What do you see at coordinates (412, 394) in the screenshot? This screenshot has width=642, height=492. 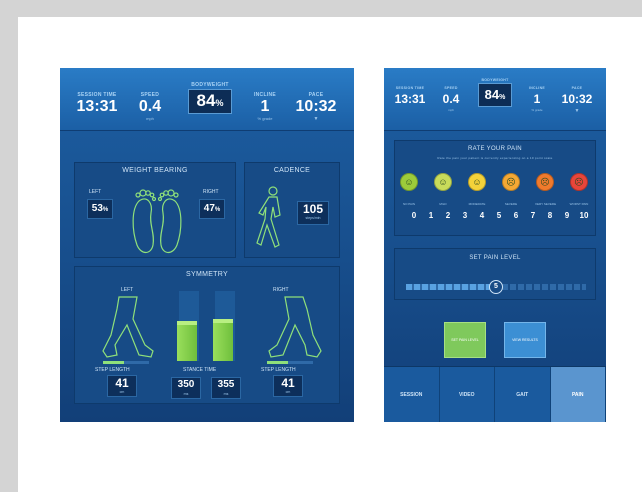 I see `tab-session: SESSION` at bounding box center [412, 394].